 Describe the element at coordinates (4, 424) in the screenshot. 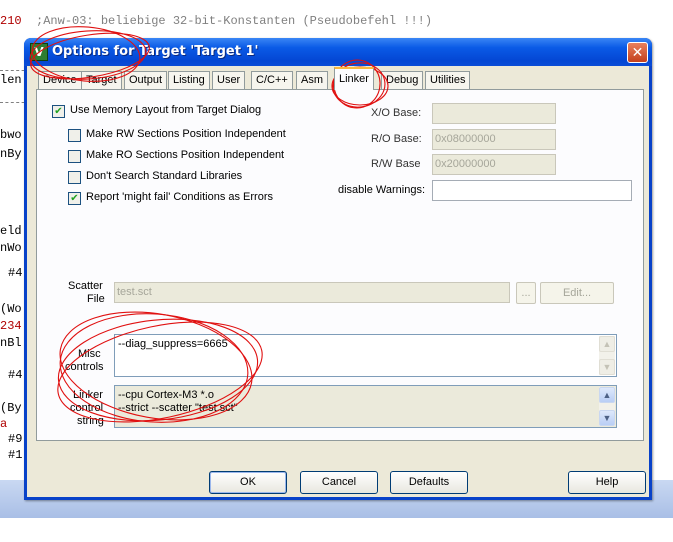

I see `code-fragment: a` at that location.